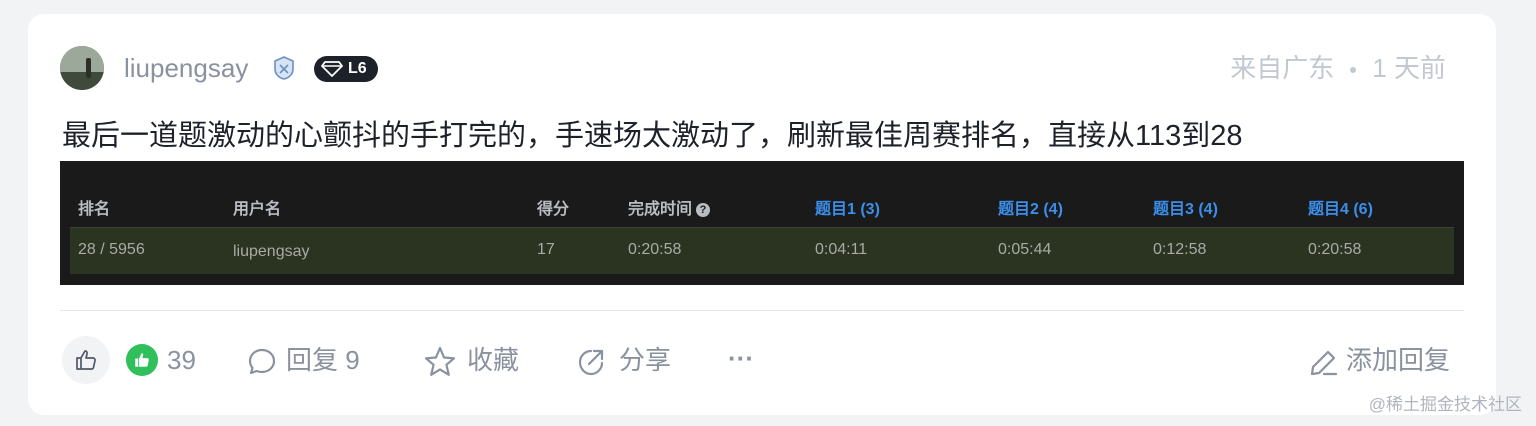 This screenshot has width=1536, height=426. Describe the element at coordinates (271, 251) in the screenshot. I see `cell-user: liupengsay` at that location.